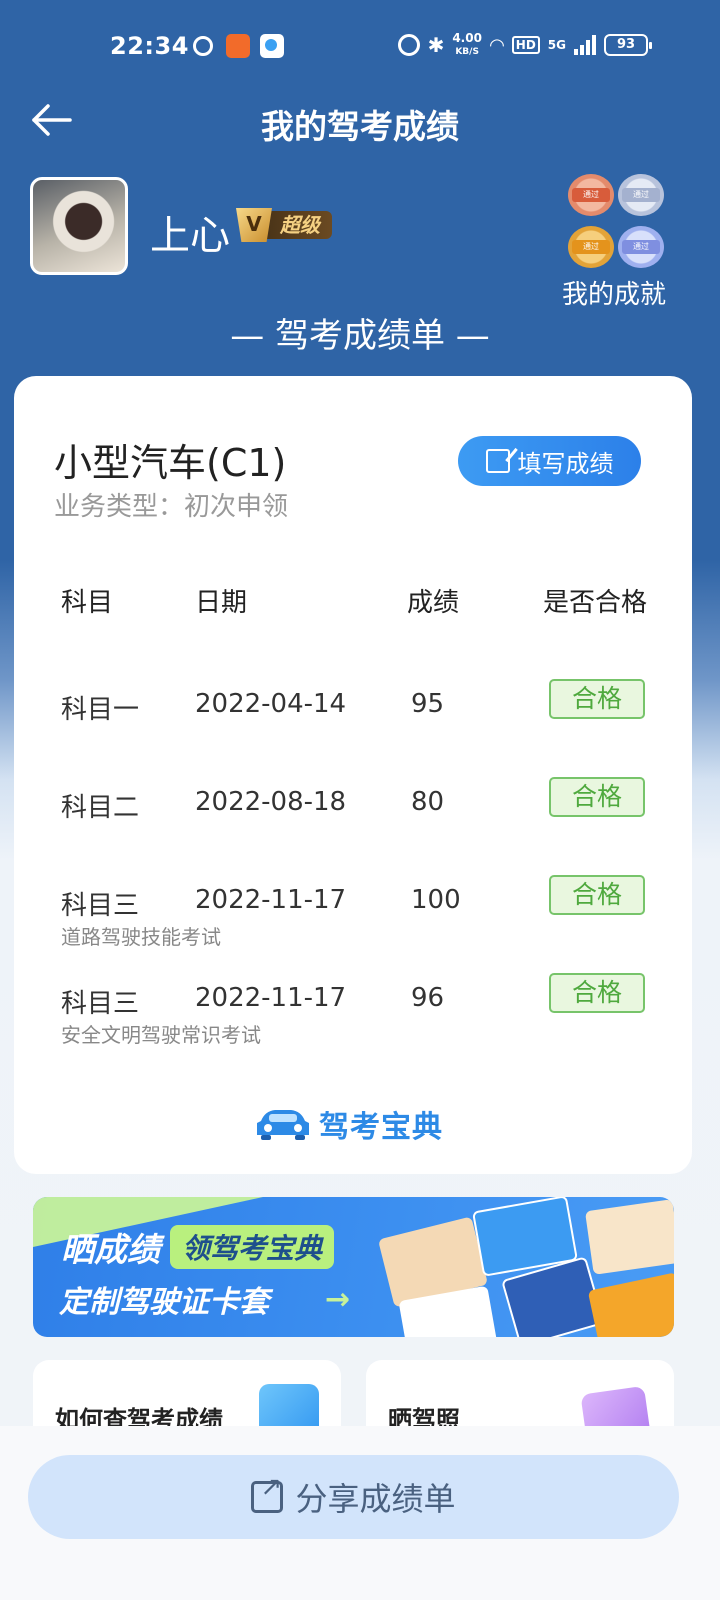  What do you see at coordinates (100, 710) in the screenshot?
I see `row-subject: 科目一` at bounding box center [100, 710].